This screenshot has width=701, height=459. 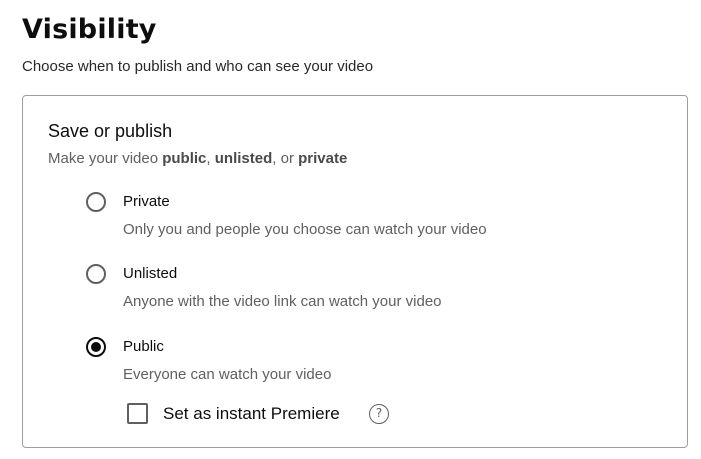 I want to click on help-circle-icon: ?, so click(x=379, y=414).